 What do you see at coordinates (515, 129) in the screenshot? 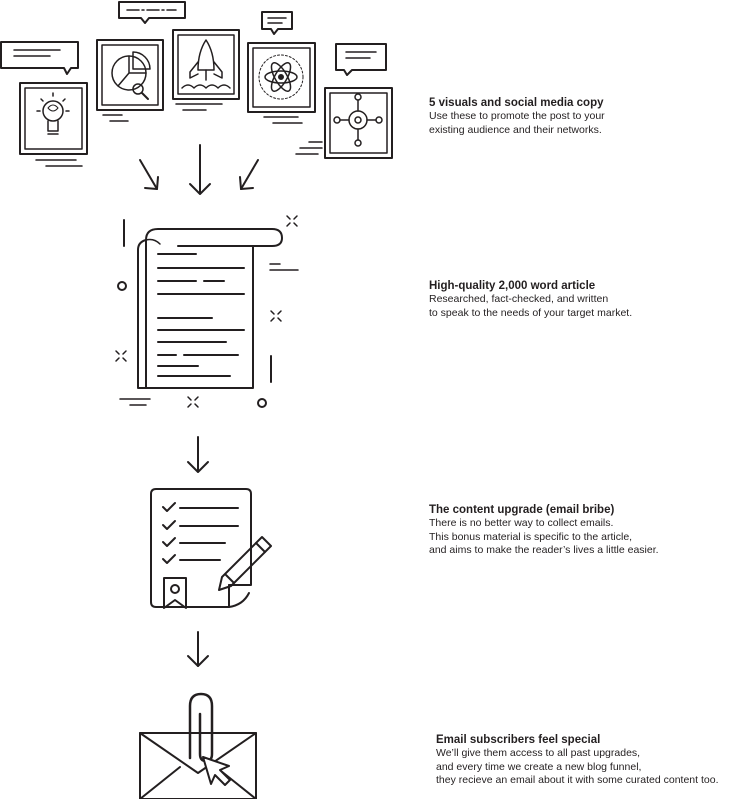
I see `step-description-line: existing audience and their networks.` at bounding box center [515, 129].